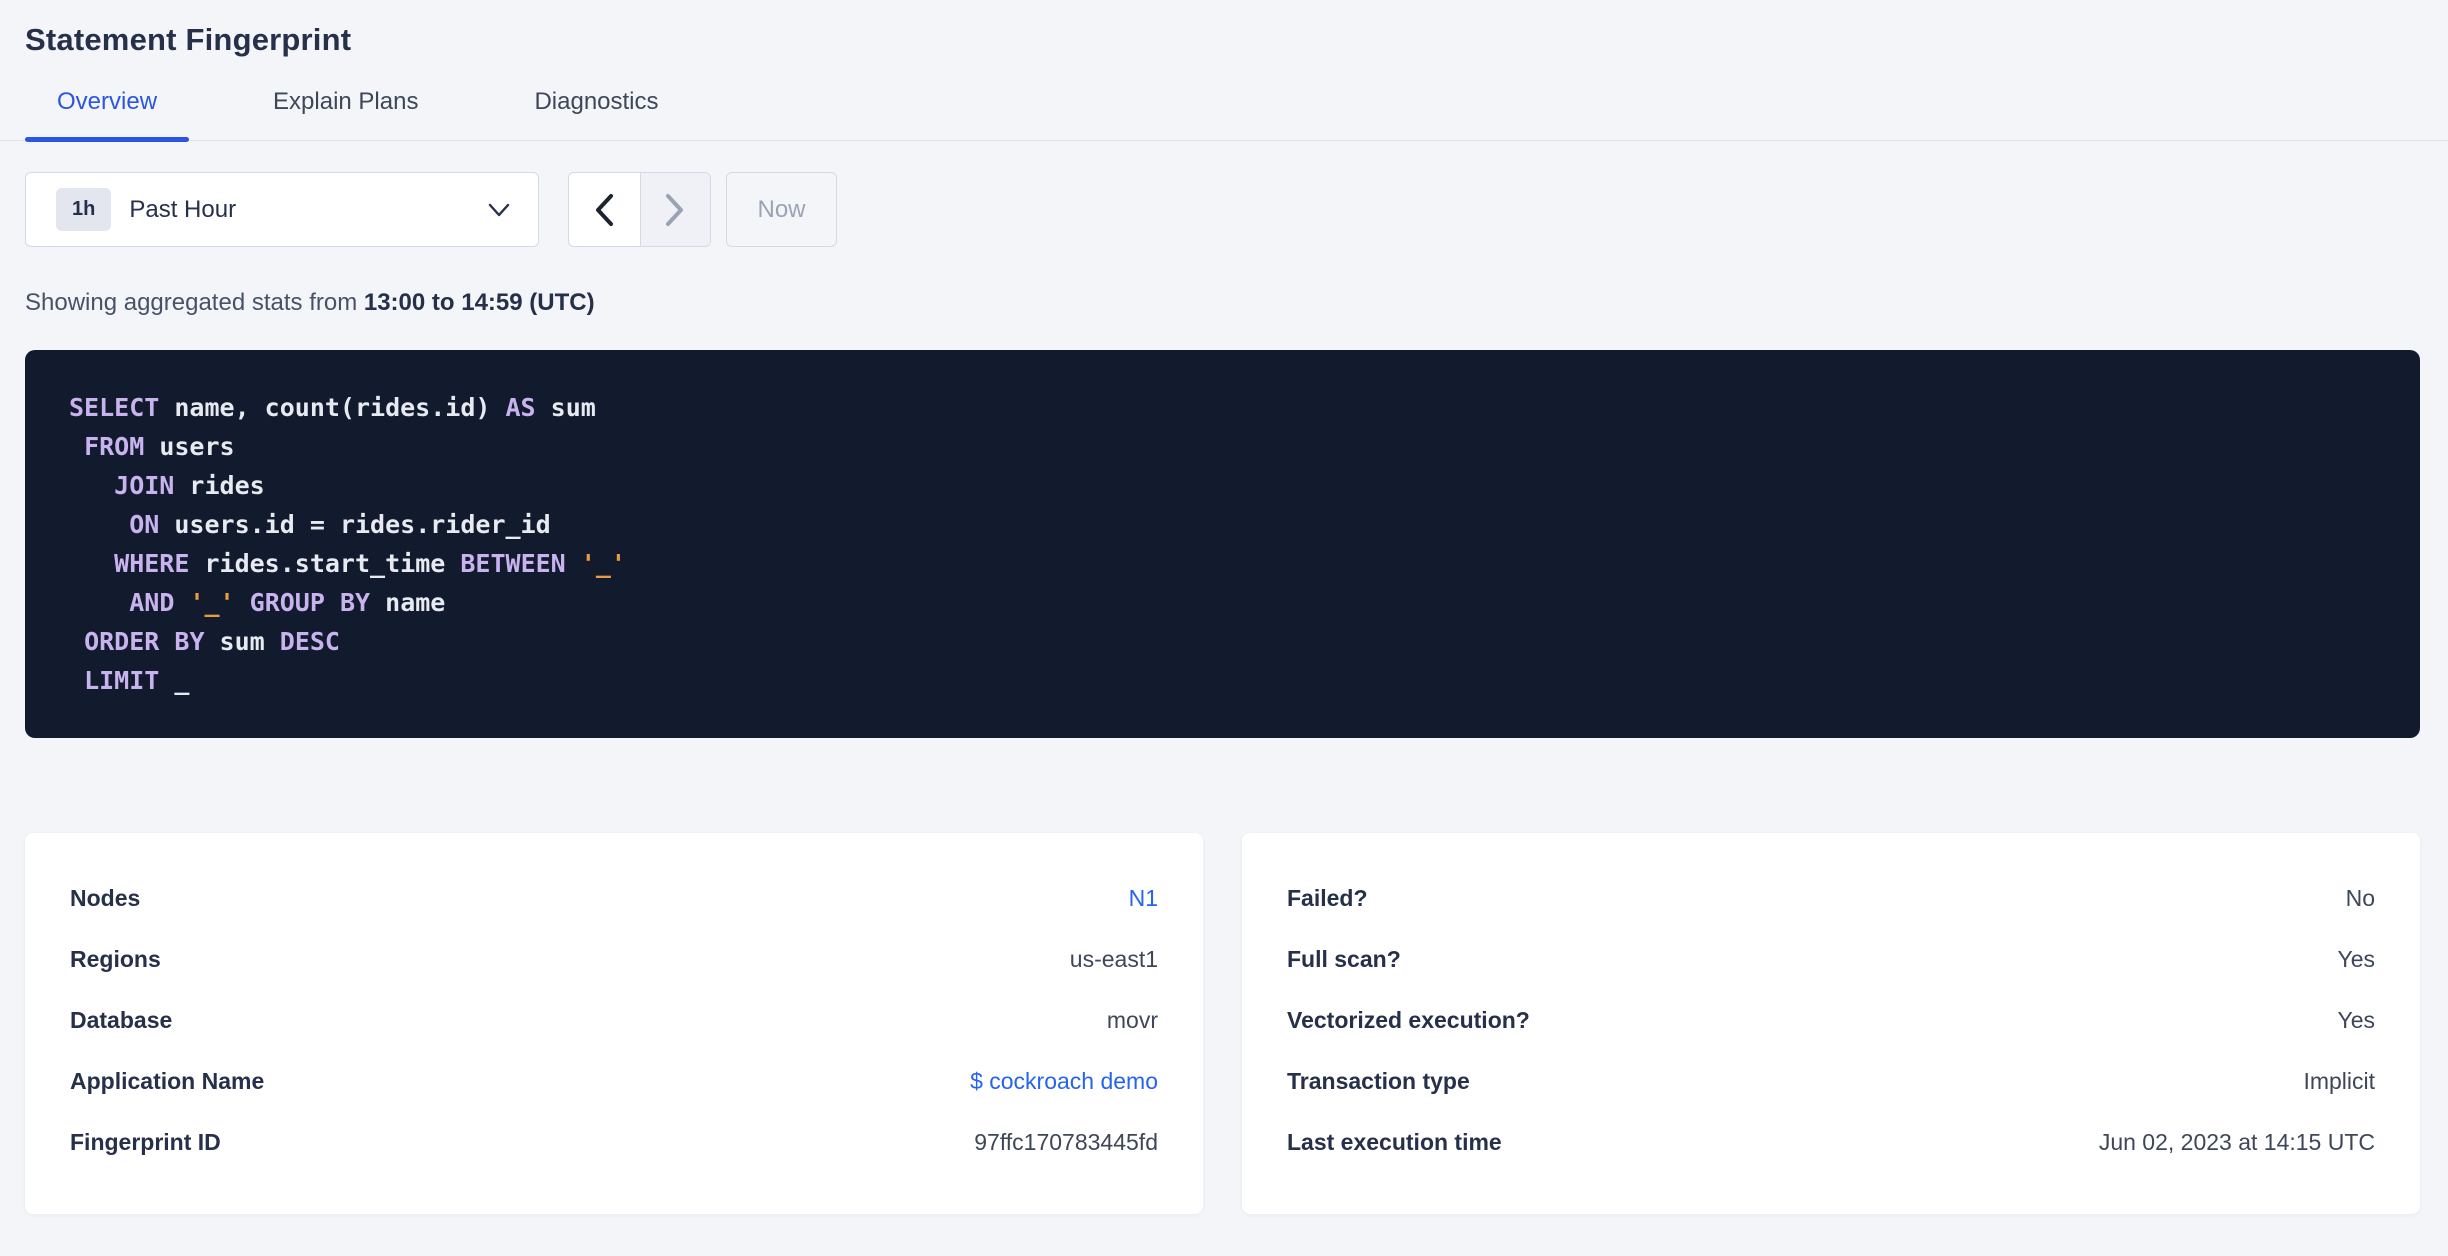  I want to click on chevron-left-icon, so click(605, 209).